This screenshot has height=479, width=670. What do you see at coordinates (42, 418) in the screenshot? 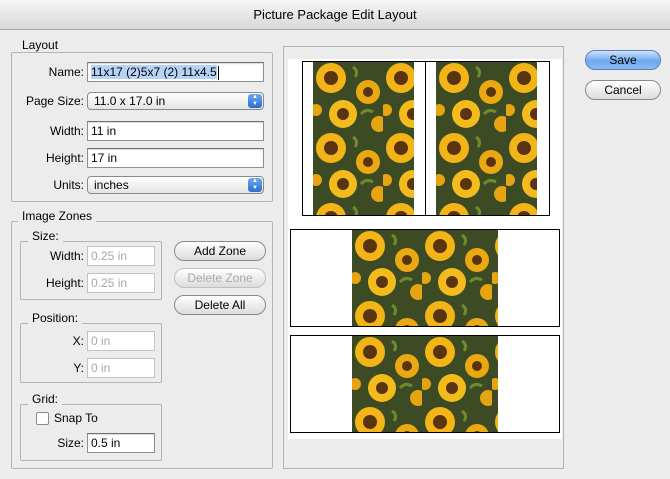
I see `snap-to-checkbox` at bounding box center [42, 418].